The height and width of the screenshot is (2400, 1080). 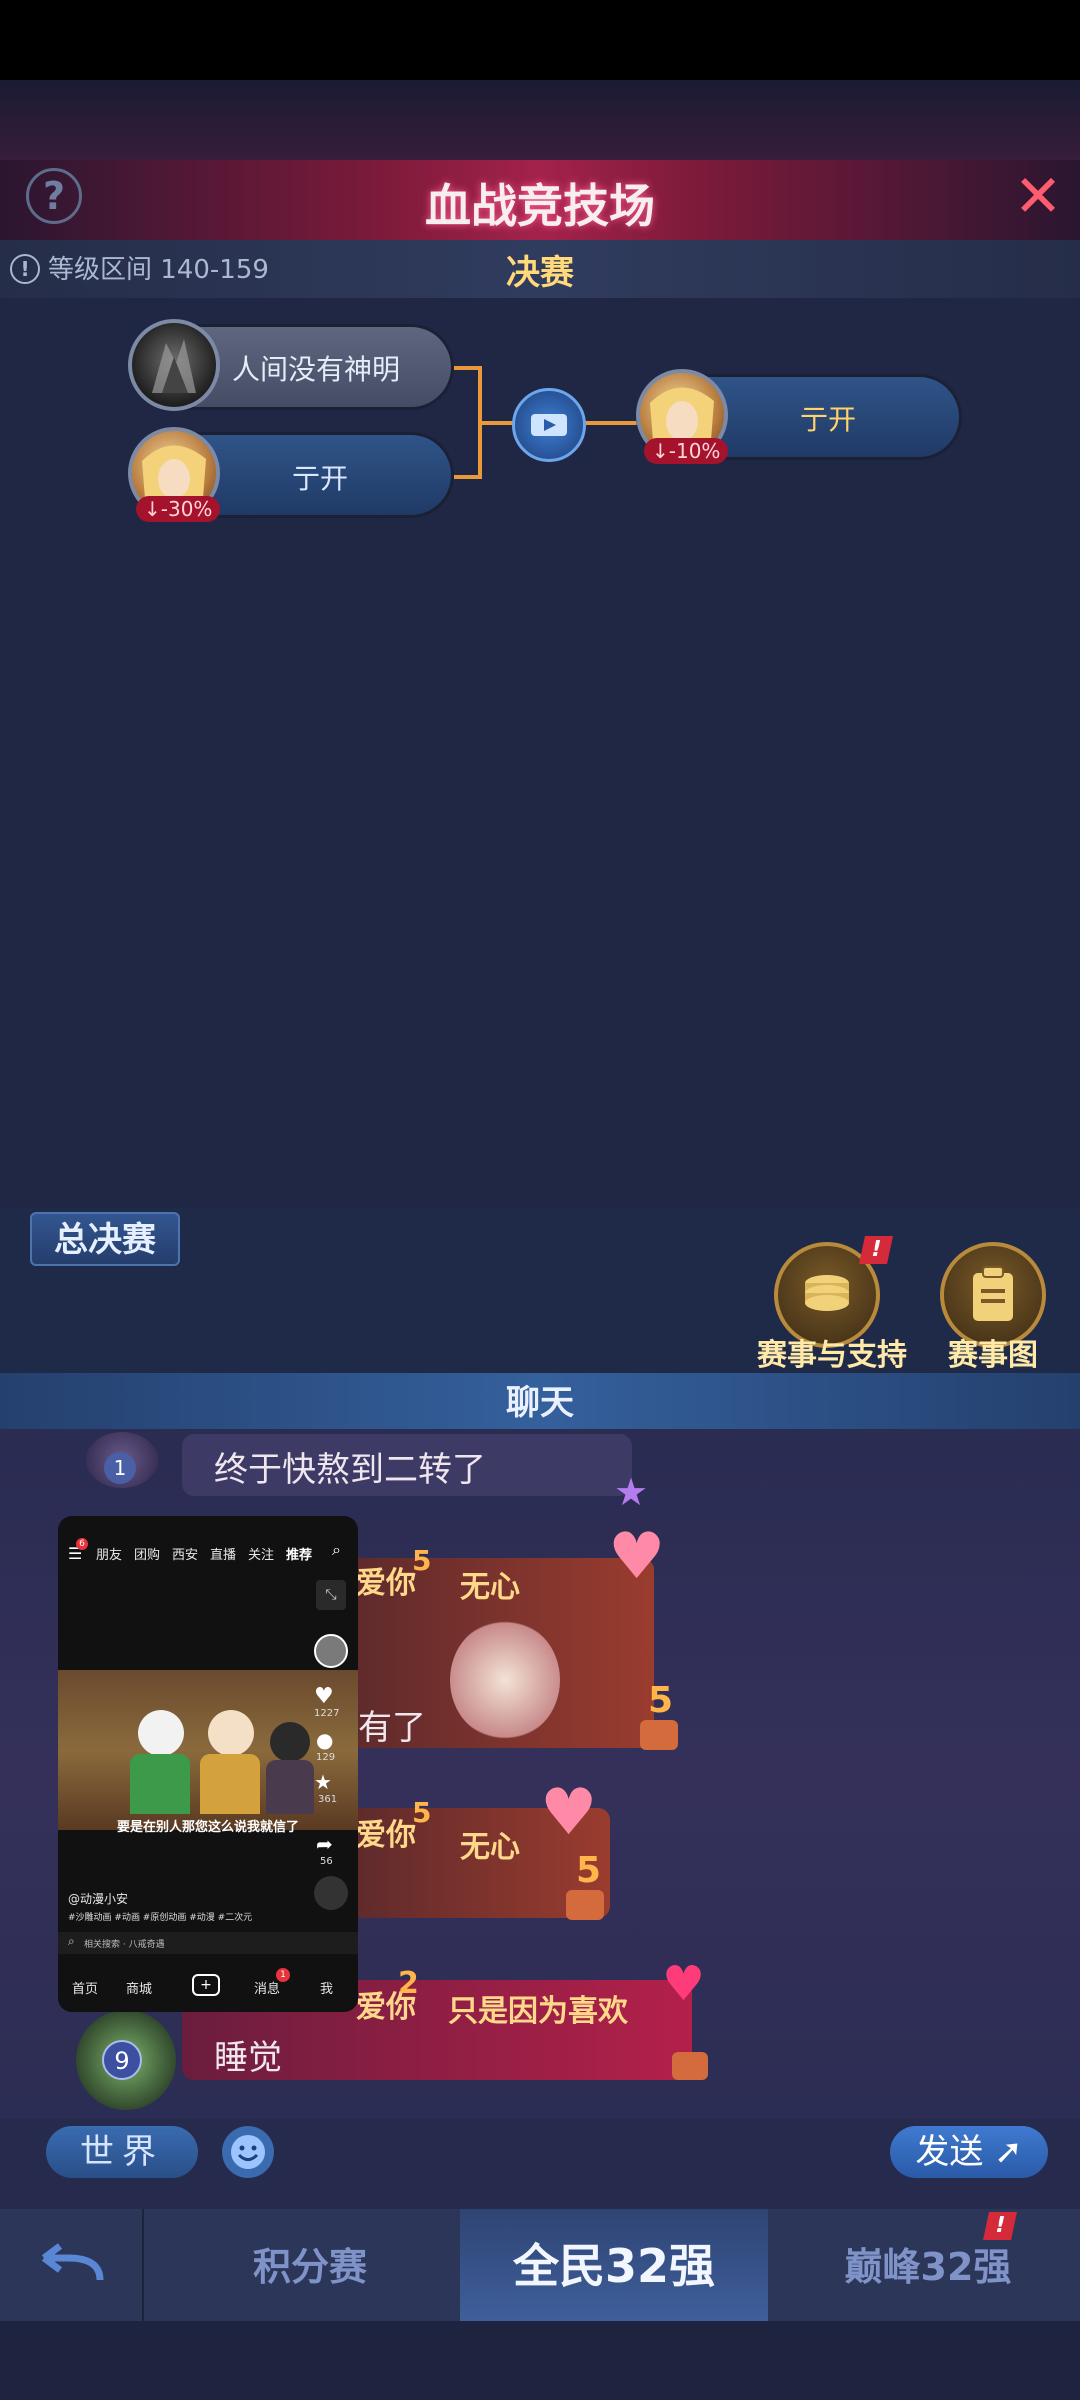 I want to click on back-arrow-icon, so click(x=72, y=2262).